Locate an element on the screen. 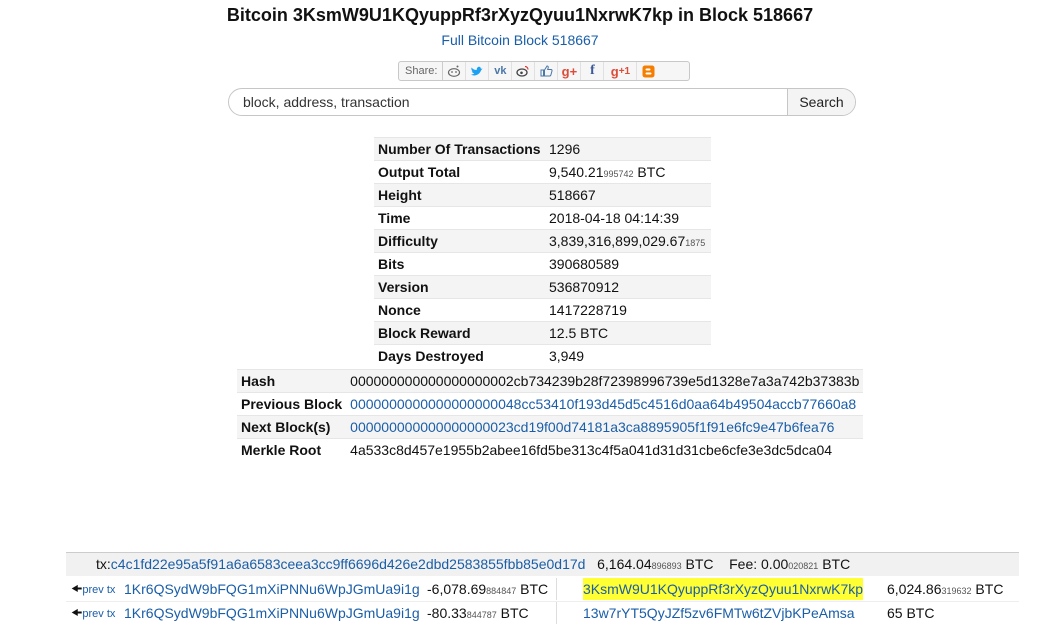 This screenshot has height=626, width=1040. output-amount: 65 BTC is located at coordinates (910, 614).